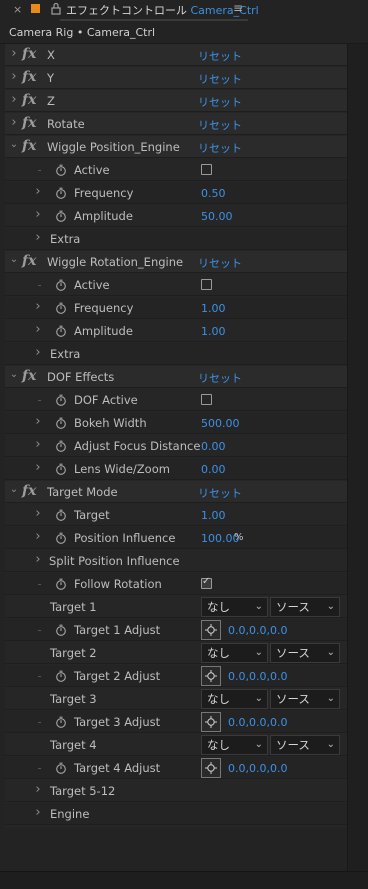 Image resolution: width=368 pixels, height=889 pixels. Describe the element at coordinates (56, 8) in the screenshot. I see `lock-icon` at that location.